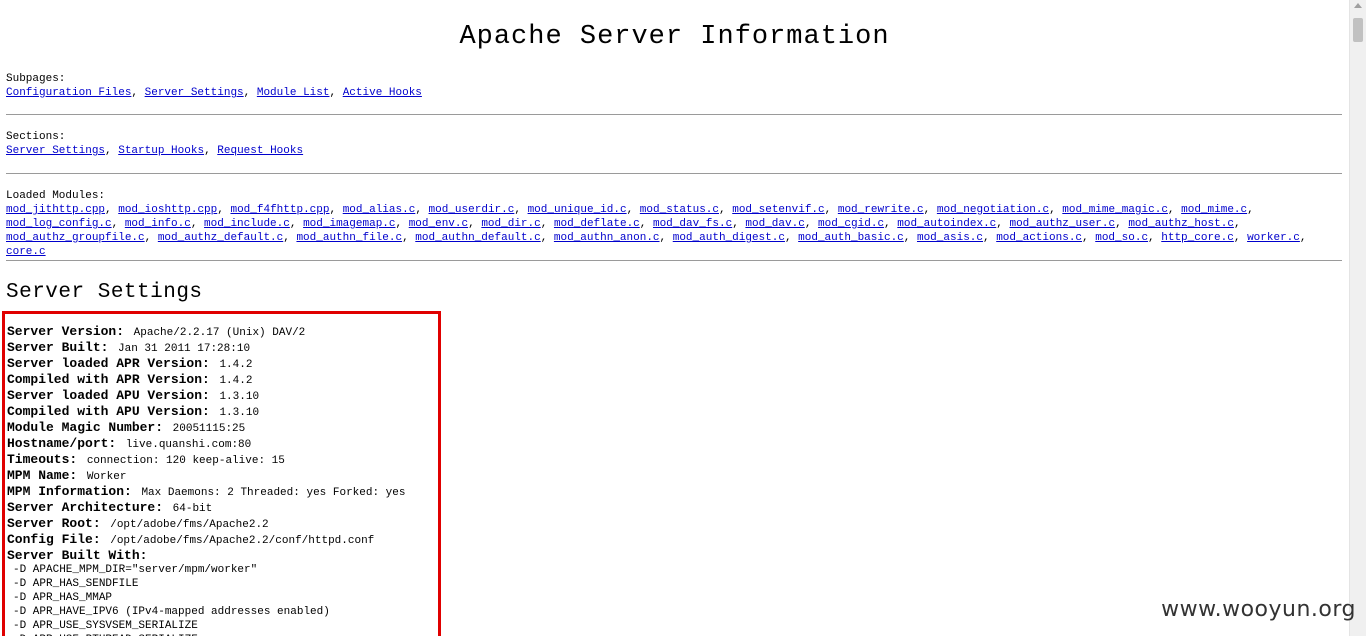 Image resolution: width=1366 pixels, height=636 pixels. Describe the element at coordinates (184, 349) in the screenshot. I see `setting-value: Jan 31 2011 17:28:10` at that location.